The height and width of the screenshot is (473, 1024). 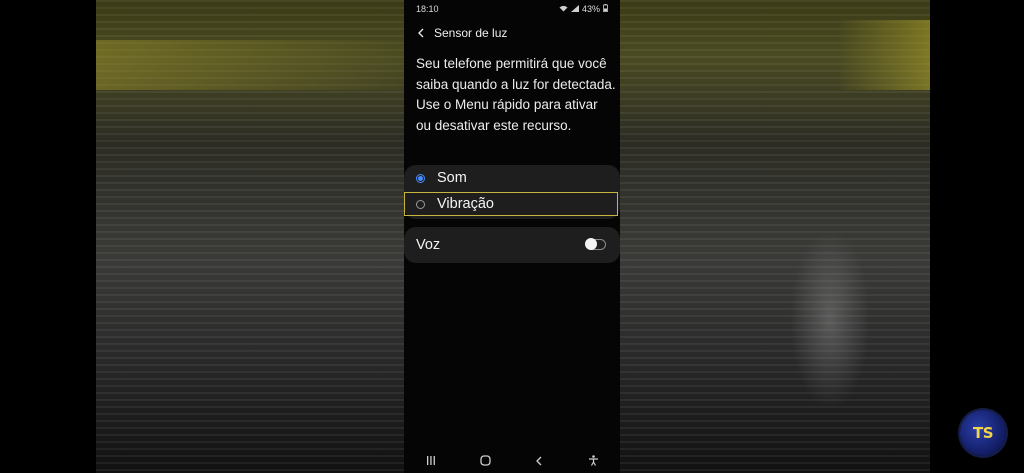 I want to click on radio-selected-icon, so click(x=420, y=178).